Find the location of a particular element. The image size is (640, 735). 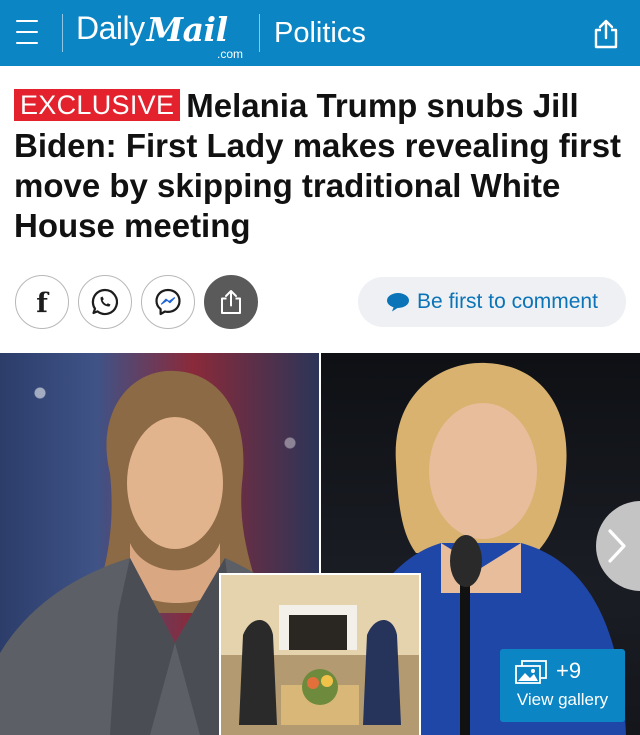

comments-button: Be first to comment is located at coordinates (492, 302).